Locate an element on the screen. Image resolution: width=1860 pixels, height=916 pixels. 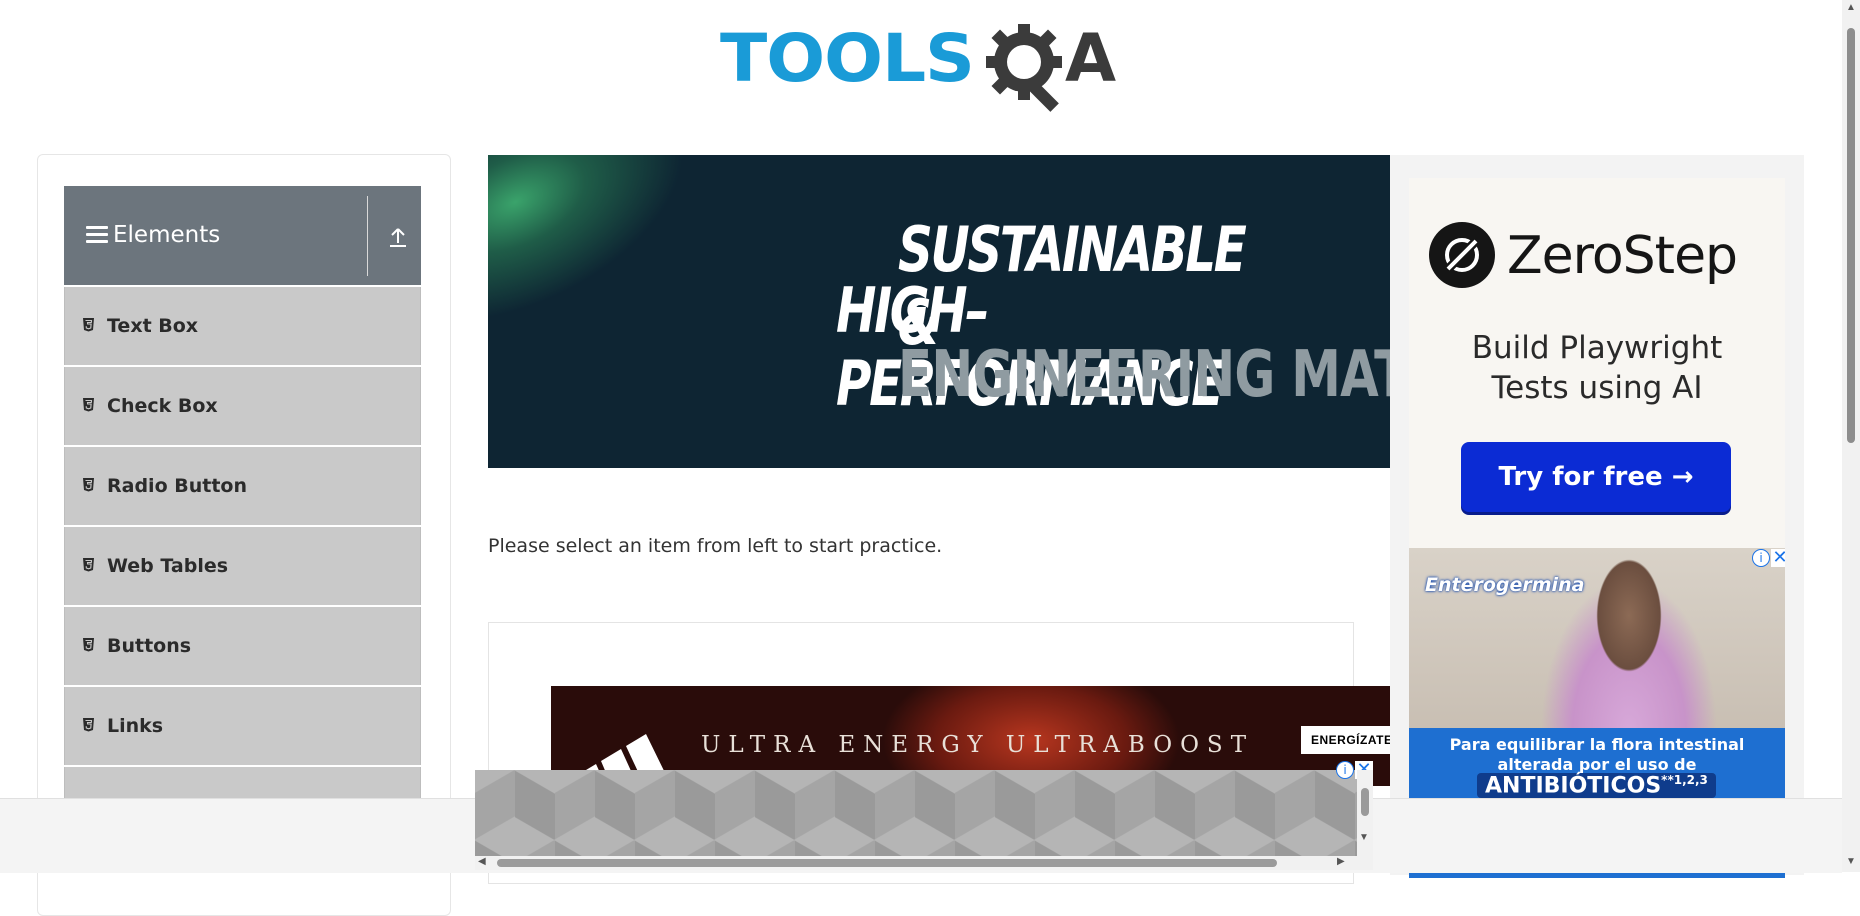
menu-item-text-box: Text Box is located at coordinates (242, 326).